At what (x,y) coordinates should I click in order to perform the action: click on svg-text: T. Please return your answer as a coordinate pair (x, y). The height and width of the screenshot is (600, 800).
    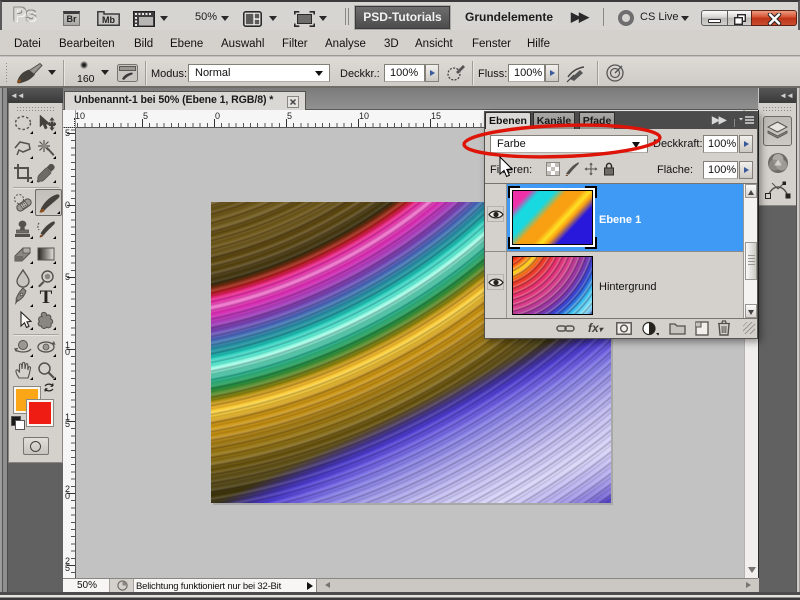
    Looking at the image, I should click on (46, 297).